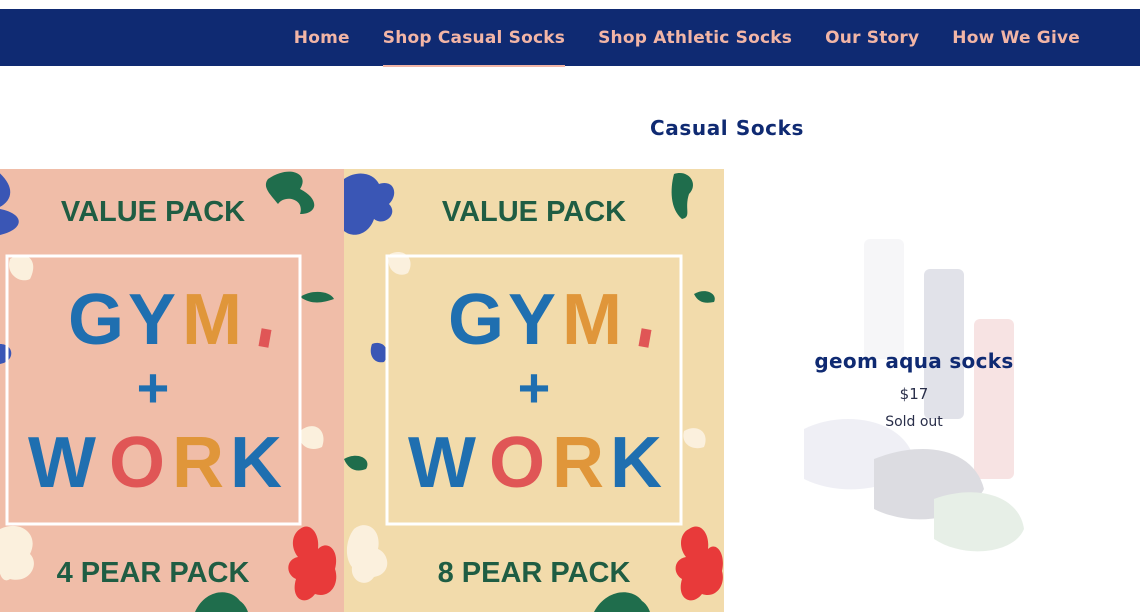  I want to click on nav-shop-casual-socks: Shop Casual Socks, so click(474, 45).